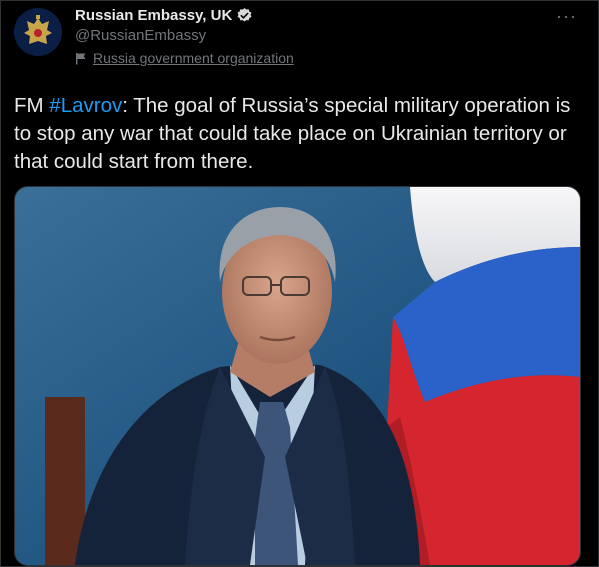  What do you see at coordinates (153, 15) in the screenshot?
I see `display-name: Russian Embassy, UK` at bounding box center [153, 15].